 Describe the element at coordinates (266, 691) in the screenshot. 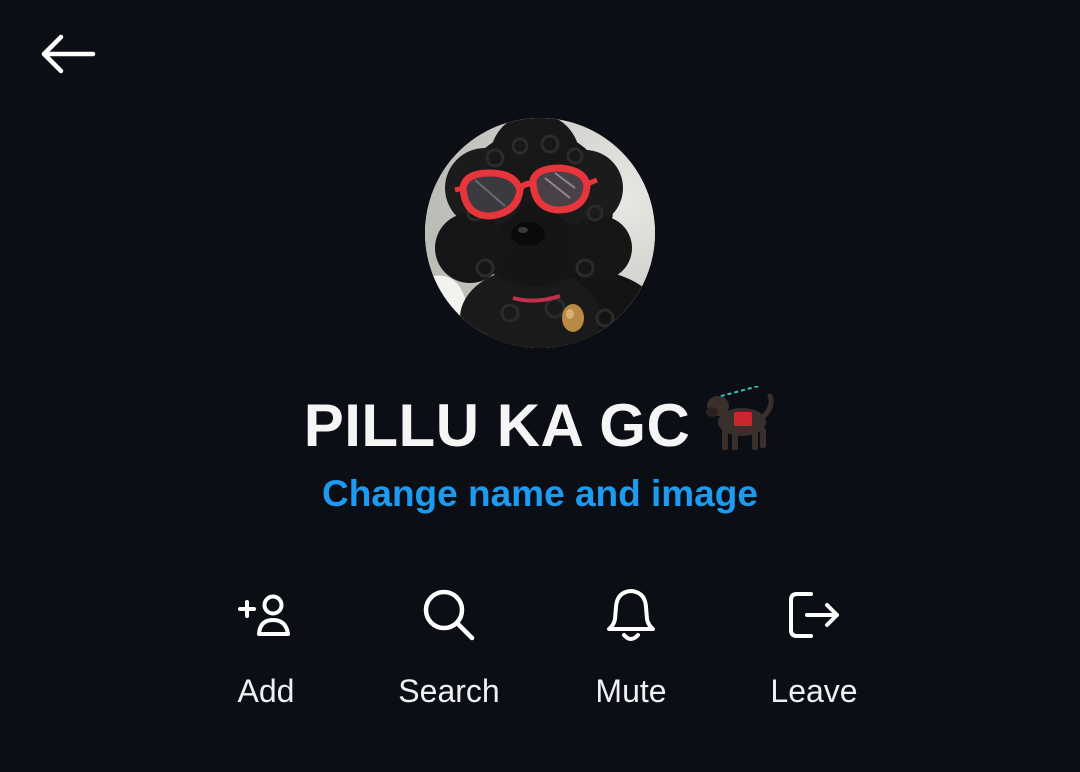

I see `add-label: Add` at that location.